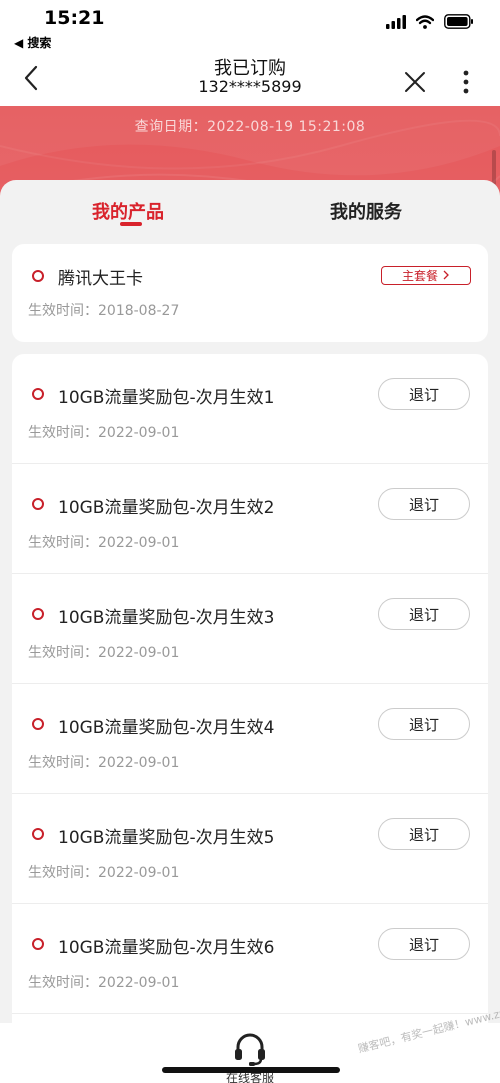  Describe the element at coordinates (128, 211) in the screenshot. I see `tab-my-products: 我的产品` at that location.